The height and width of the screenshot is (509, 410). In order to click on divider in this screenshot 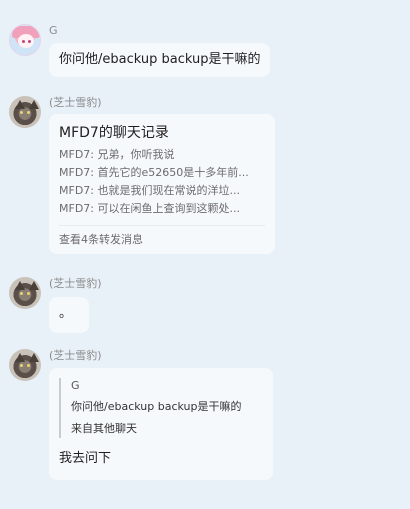, I will do `click(162, 225)`.